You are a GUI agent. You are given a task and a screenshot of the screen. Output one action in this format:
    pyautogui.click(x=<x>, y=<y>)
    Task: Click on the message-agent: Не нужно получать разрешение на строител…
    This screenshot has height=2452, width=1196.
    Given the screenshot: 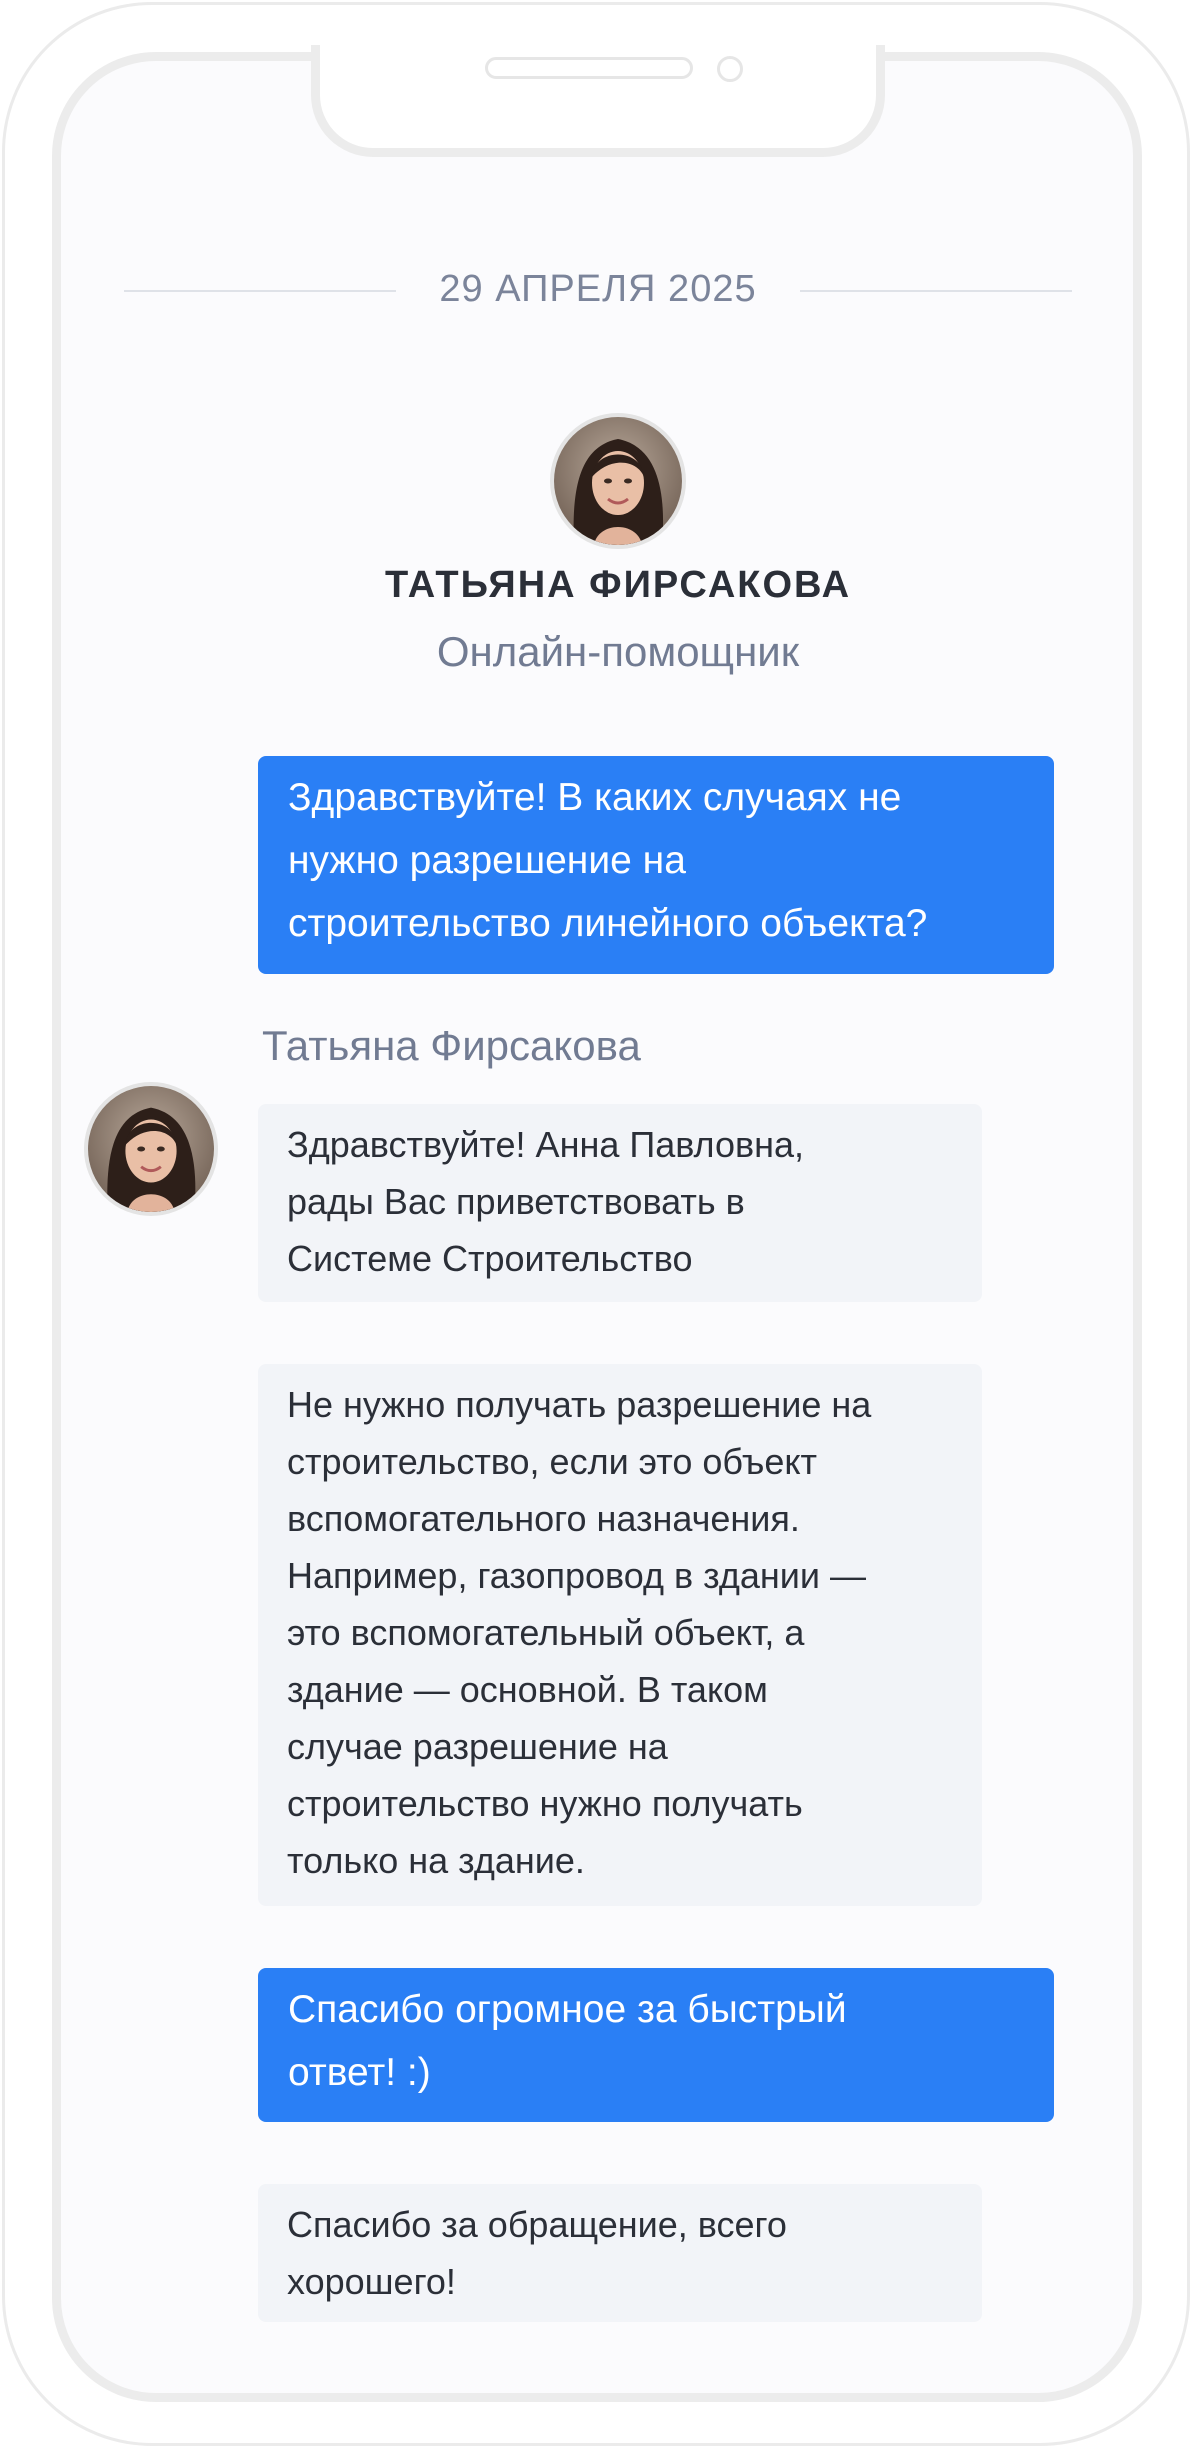 What is the action you would take?
    pyautogui.click(x=620, y=1635)
    